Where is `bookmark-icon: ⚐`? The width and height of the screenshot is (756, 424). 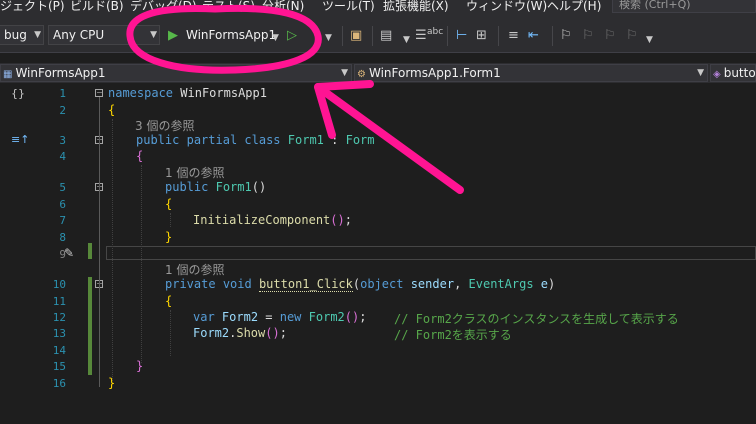 bookmark-icon: ⚐ is located at coordinates (566, 36).